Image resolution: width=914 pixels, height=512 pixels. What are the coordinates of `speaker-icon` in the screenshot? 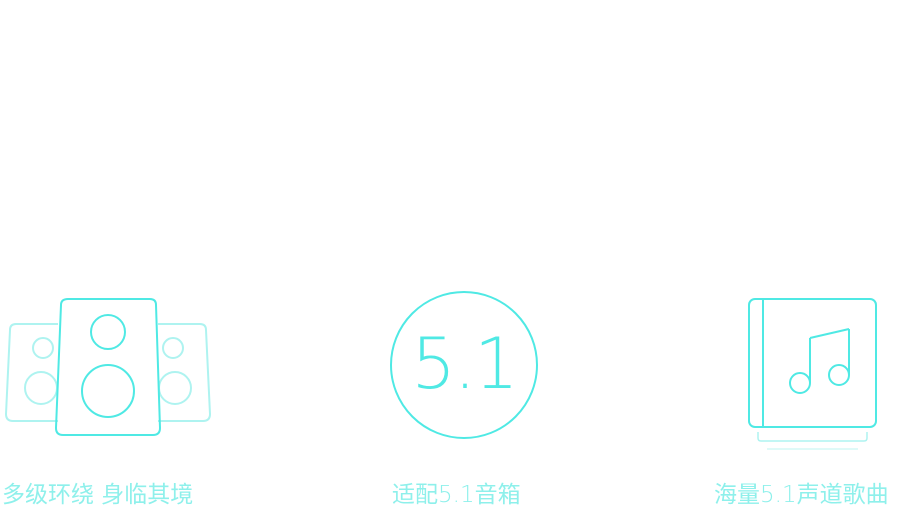 It's located at (108, 367).